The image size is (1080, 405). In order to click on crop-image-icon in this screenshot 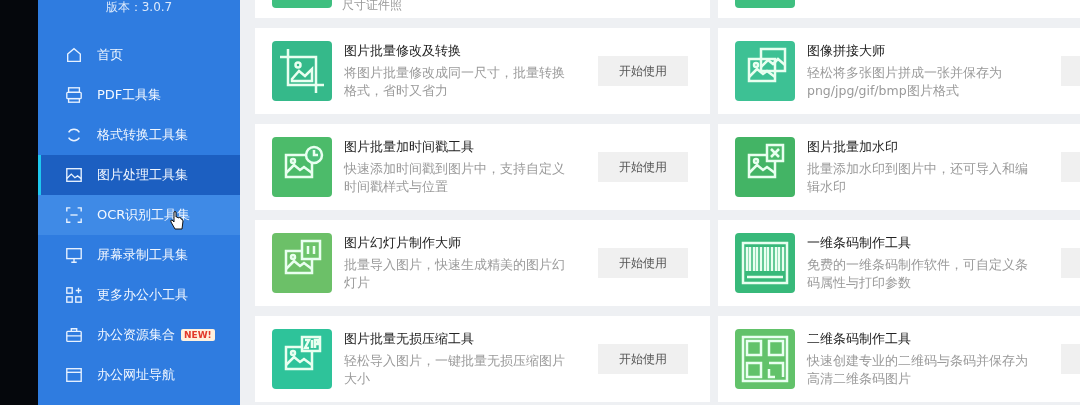, I will do `click(302, 71)`.